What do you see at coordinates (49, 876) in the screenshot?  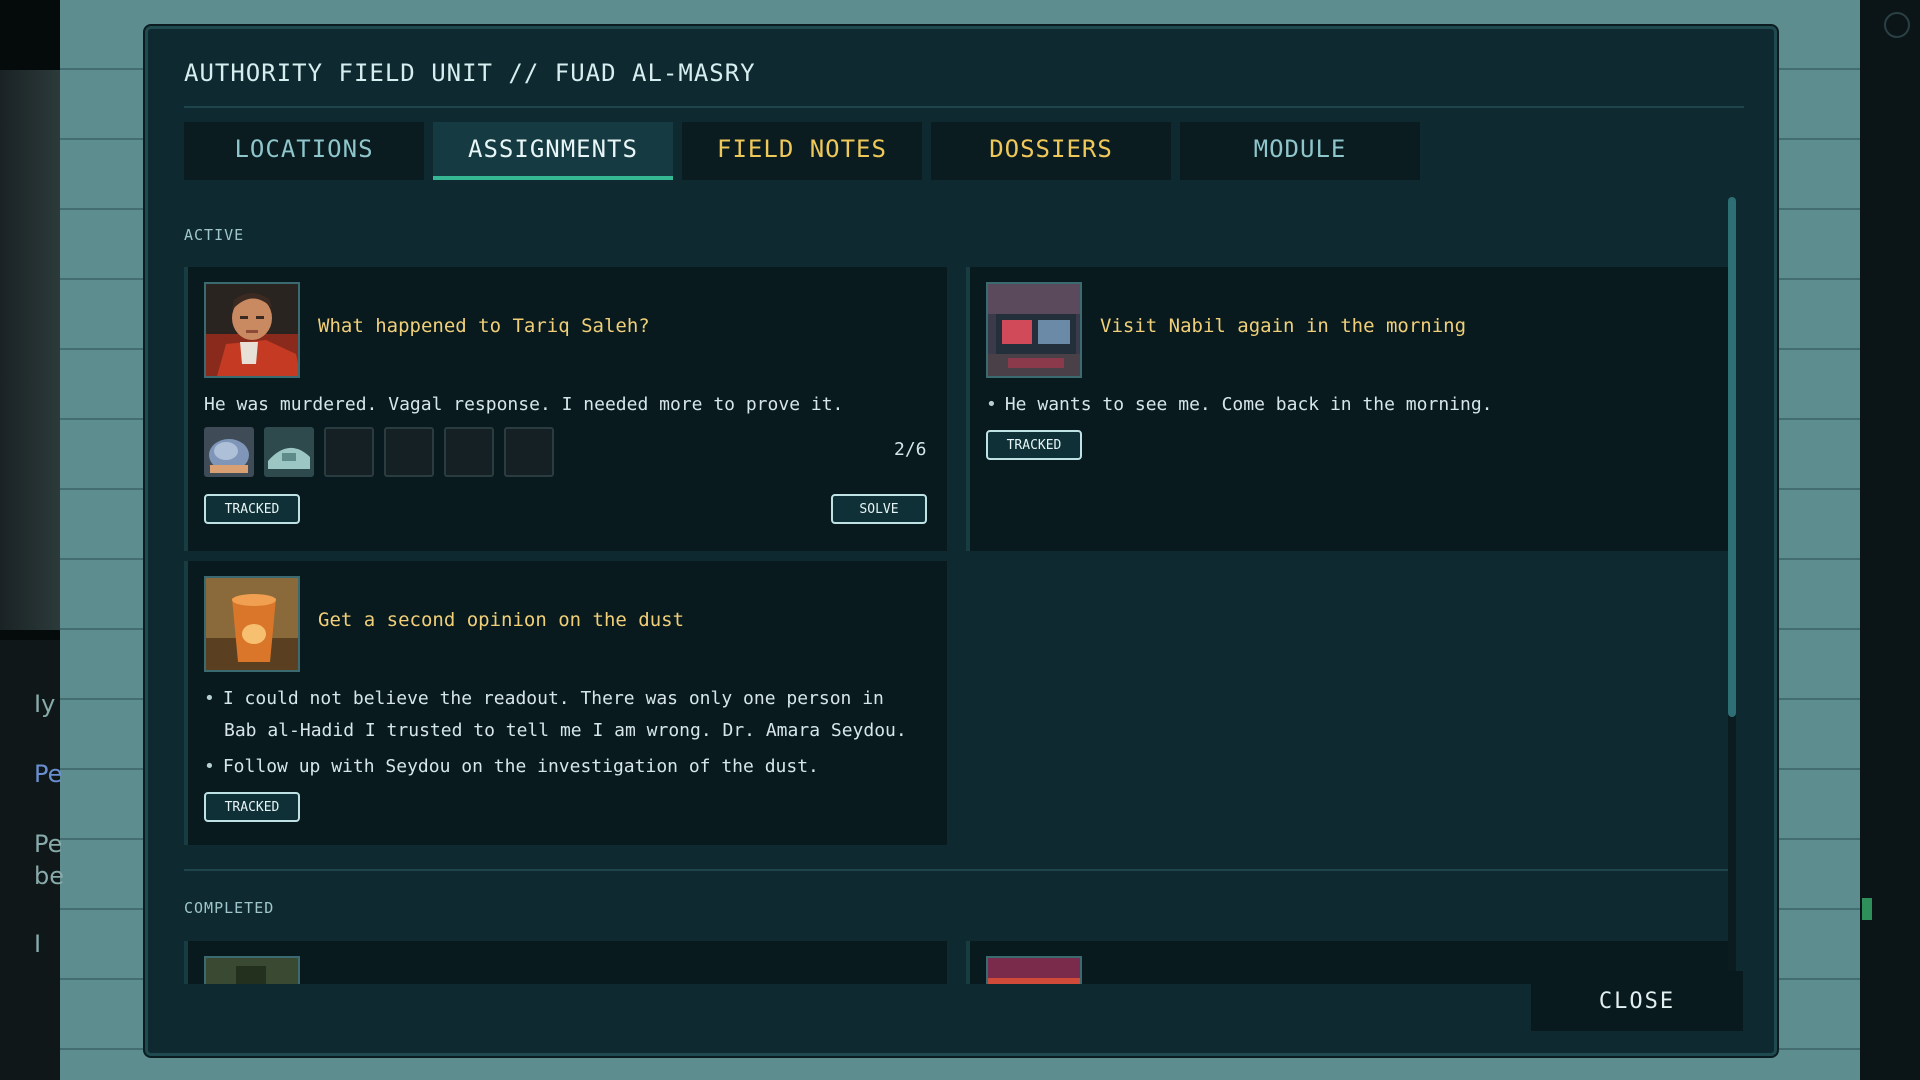 I see `background-text: be` at bounding box center [49, 876].